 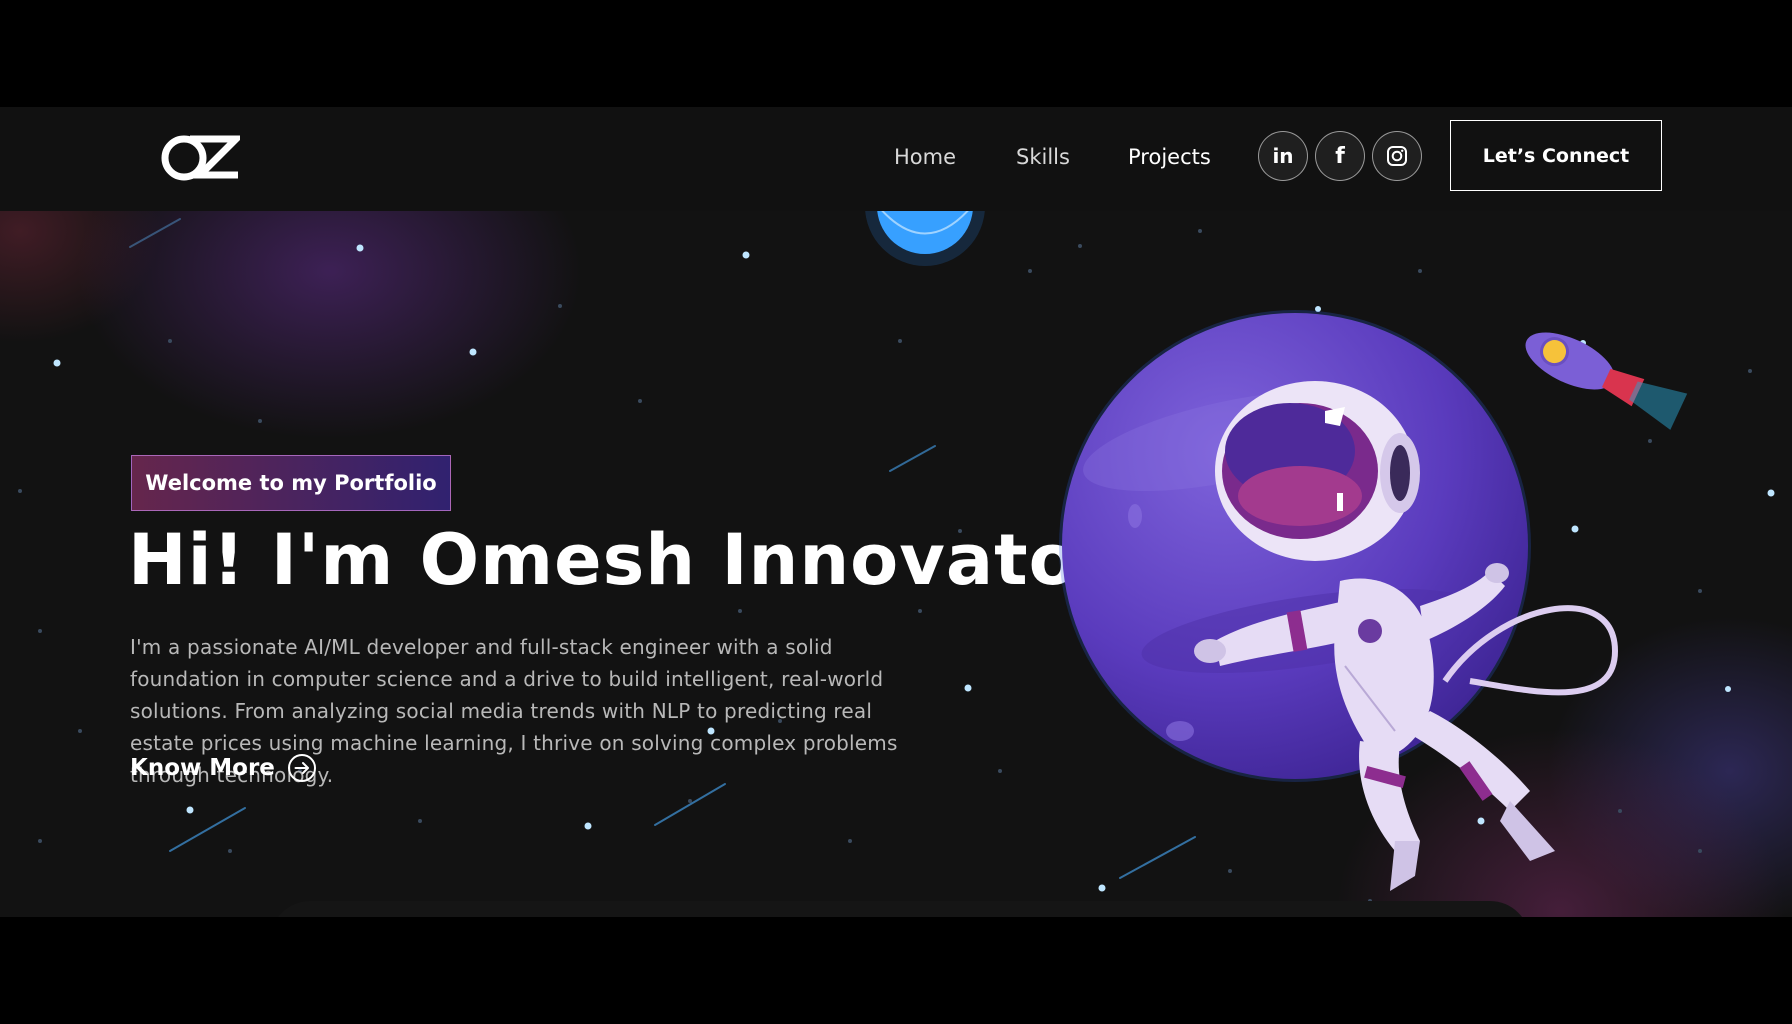 I want to click on nav-skills: Skills, so click(x=1043, y=157).